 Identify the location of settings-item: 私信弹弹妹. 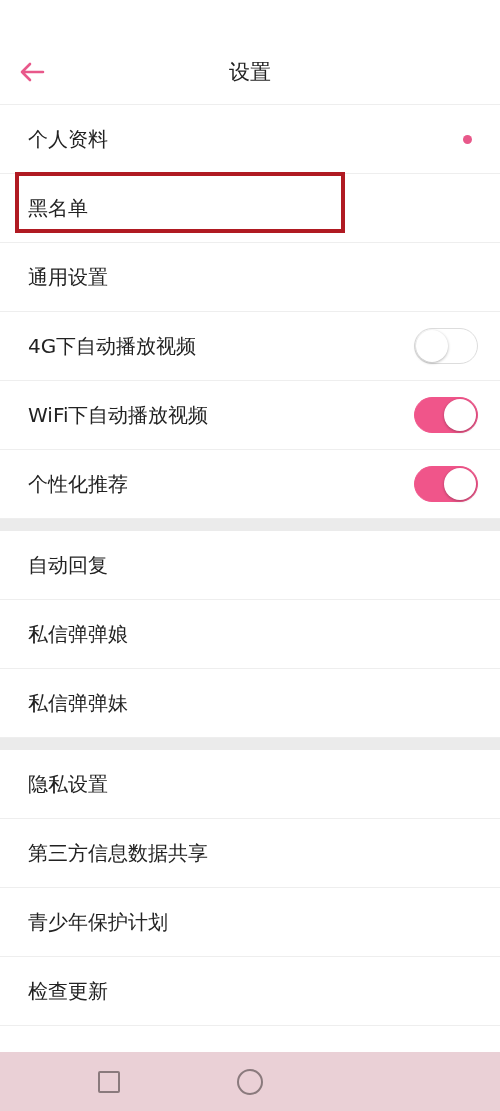
(78, 703).